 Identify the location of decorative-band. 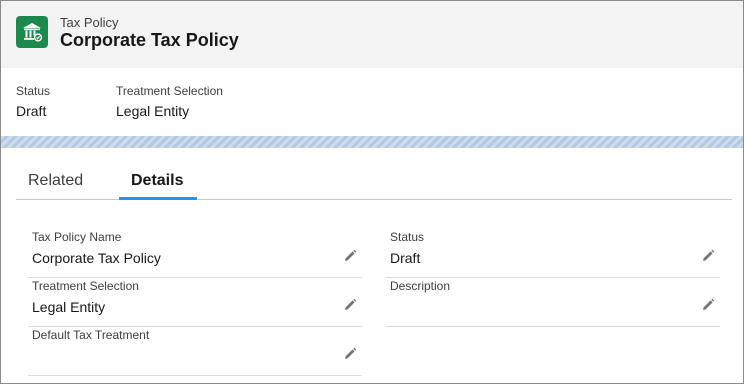
(372, 142).